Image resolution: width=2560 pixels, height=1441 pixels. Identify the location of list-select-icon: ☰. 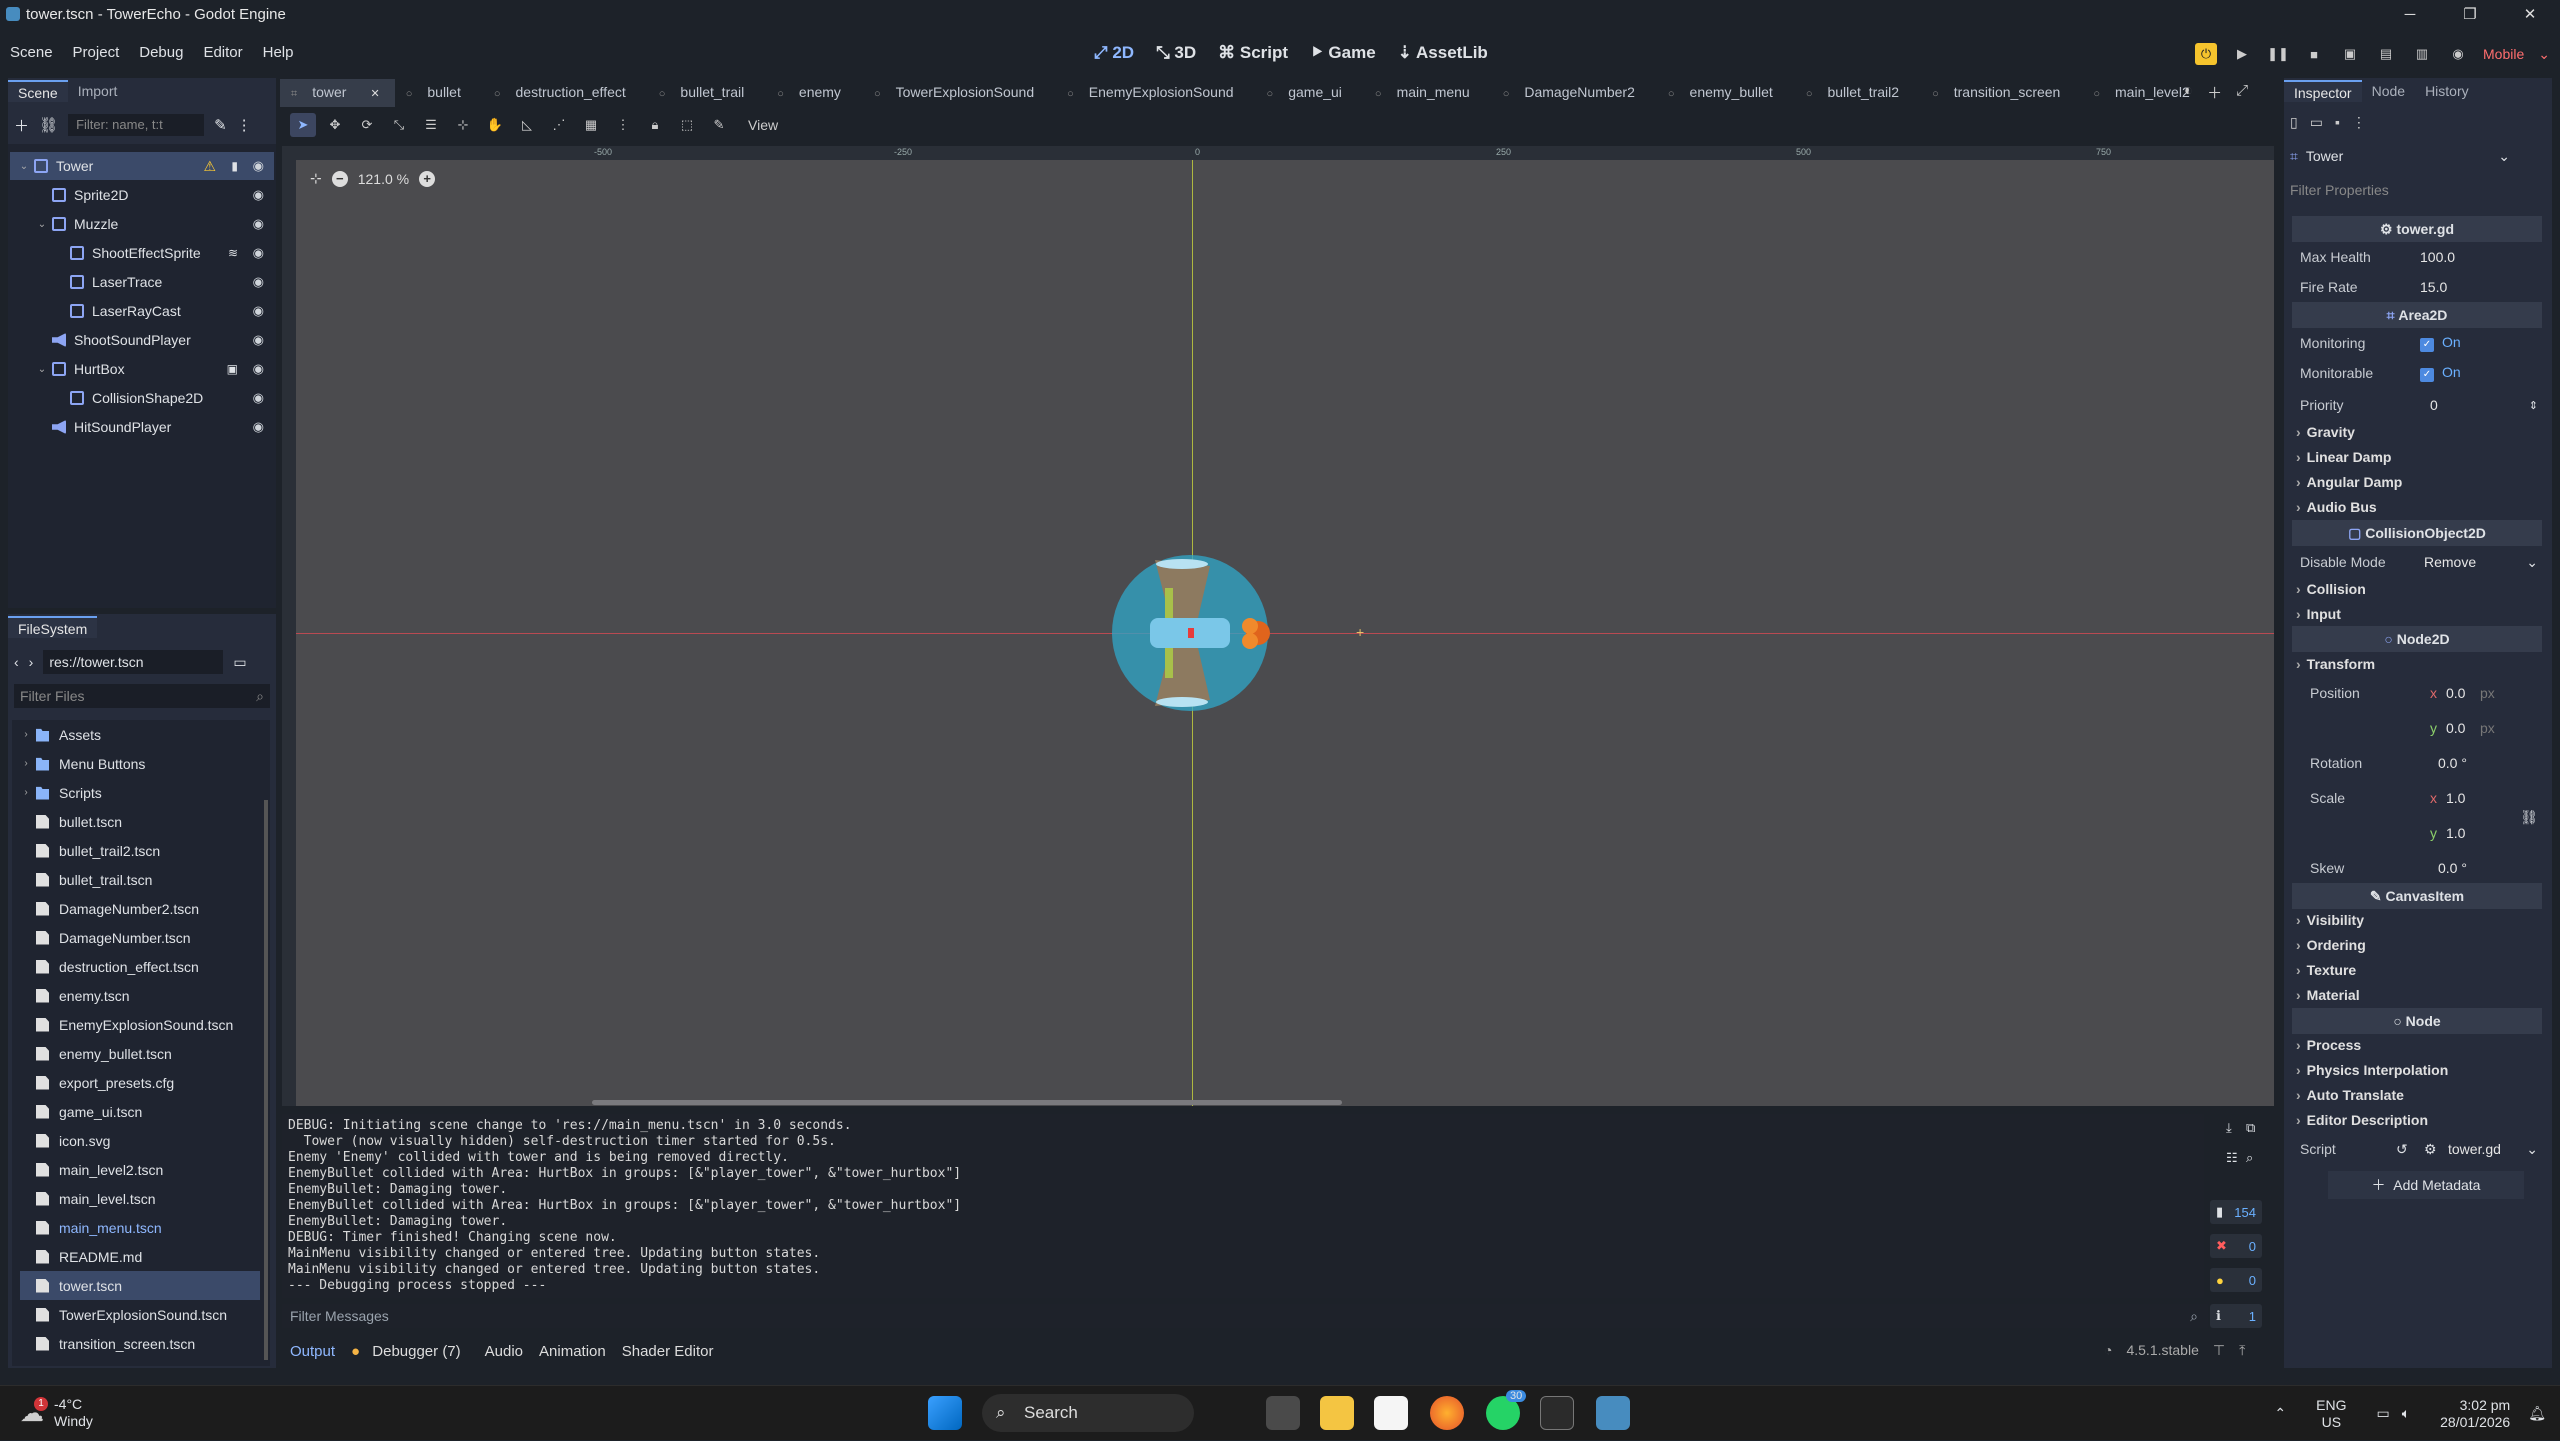
(431, 125).